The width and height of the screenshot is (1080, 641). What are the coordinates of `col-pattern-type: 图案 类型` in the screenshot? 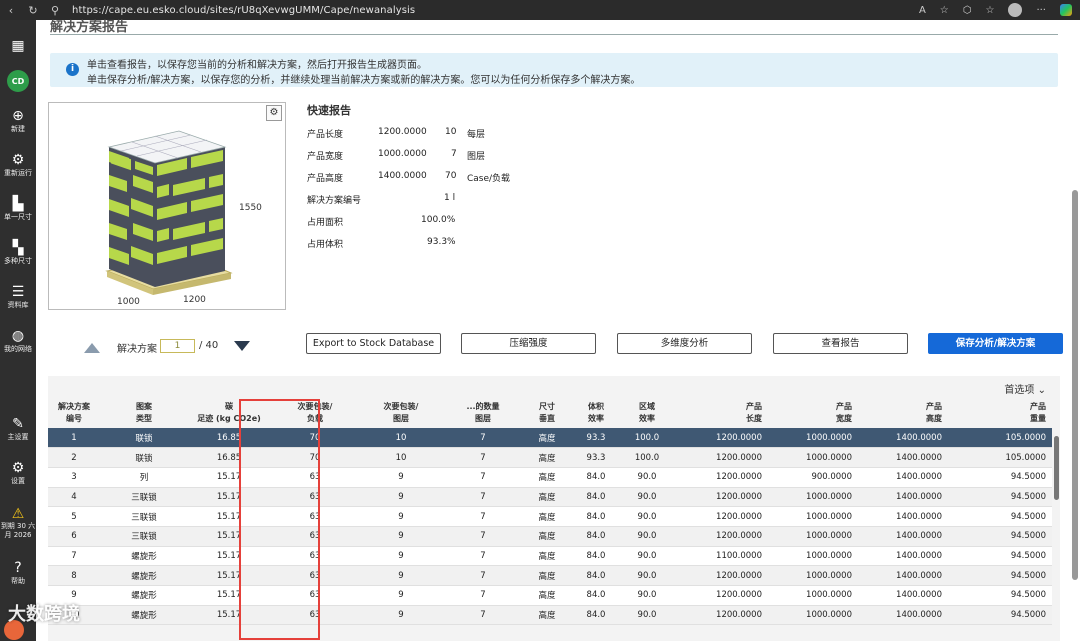 It's located at (144, 413).